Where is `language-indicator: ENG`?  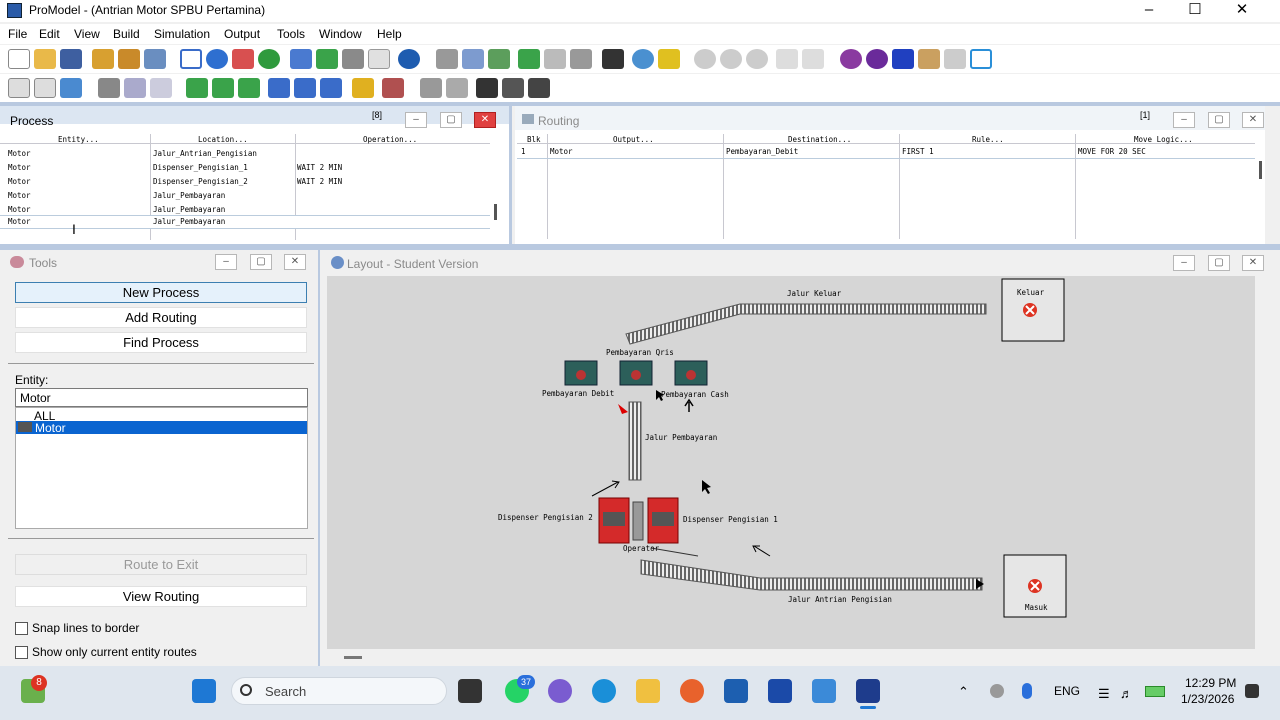
language-indicator: ENG is located at coordinates (1067, 691).